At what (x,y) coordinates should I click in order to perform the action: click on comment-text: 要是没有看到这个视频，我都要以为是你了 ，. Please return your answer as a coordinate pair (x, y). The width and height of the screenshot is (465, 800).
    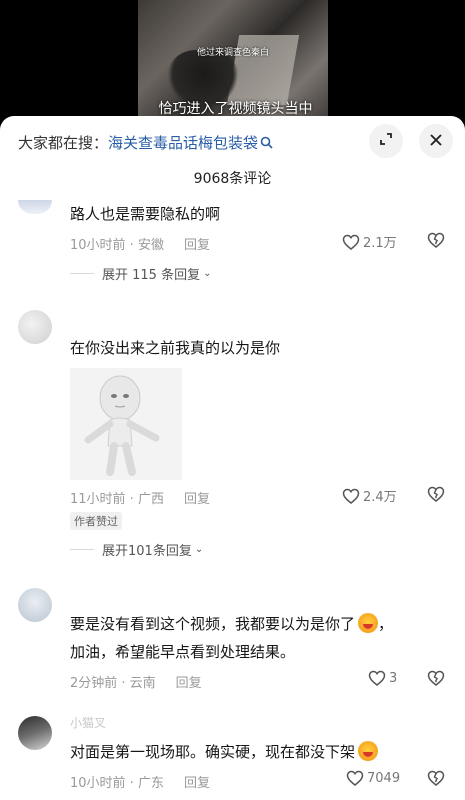
    Looking at the image, I should click on (231, 624).